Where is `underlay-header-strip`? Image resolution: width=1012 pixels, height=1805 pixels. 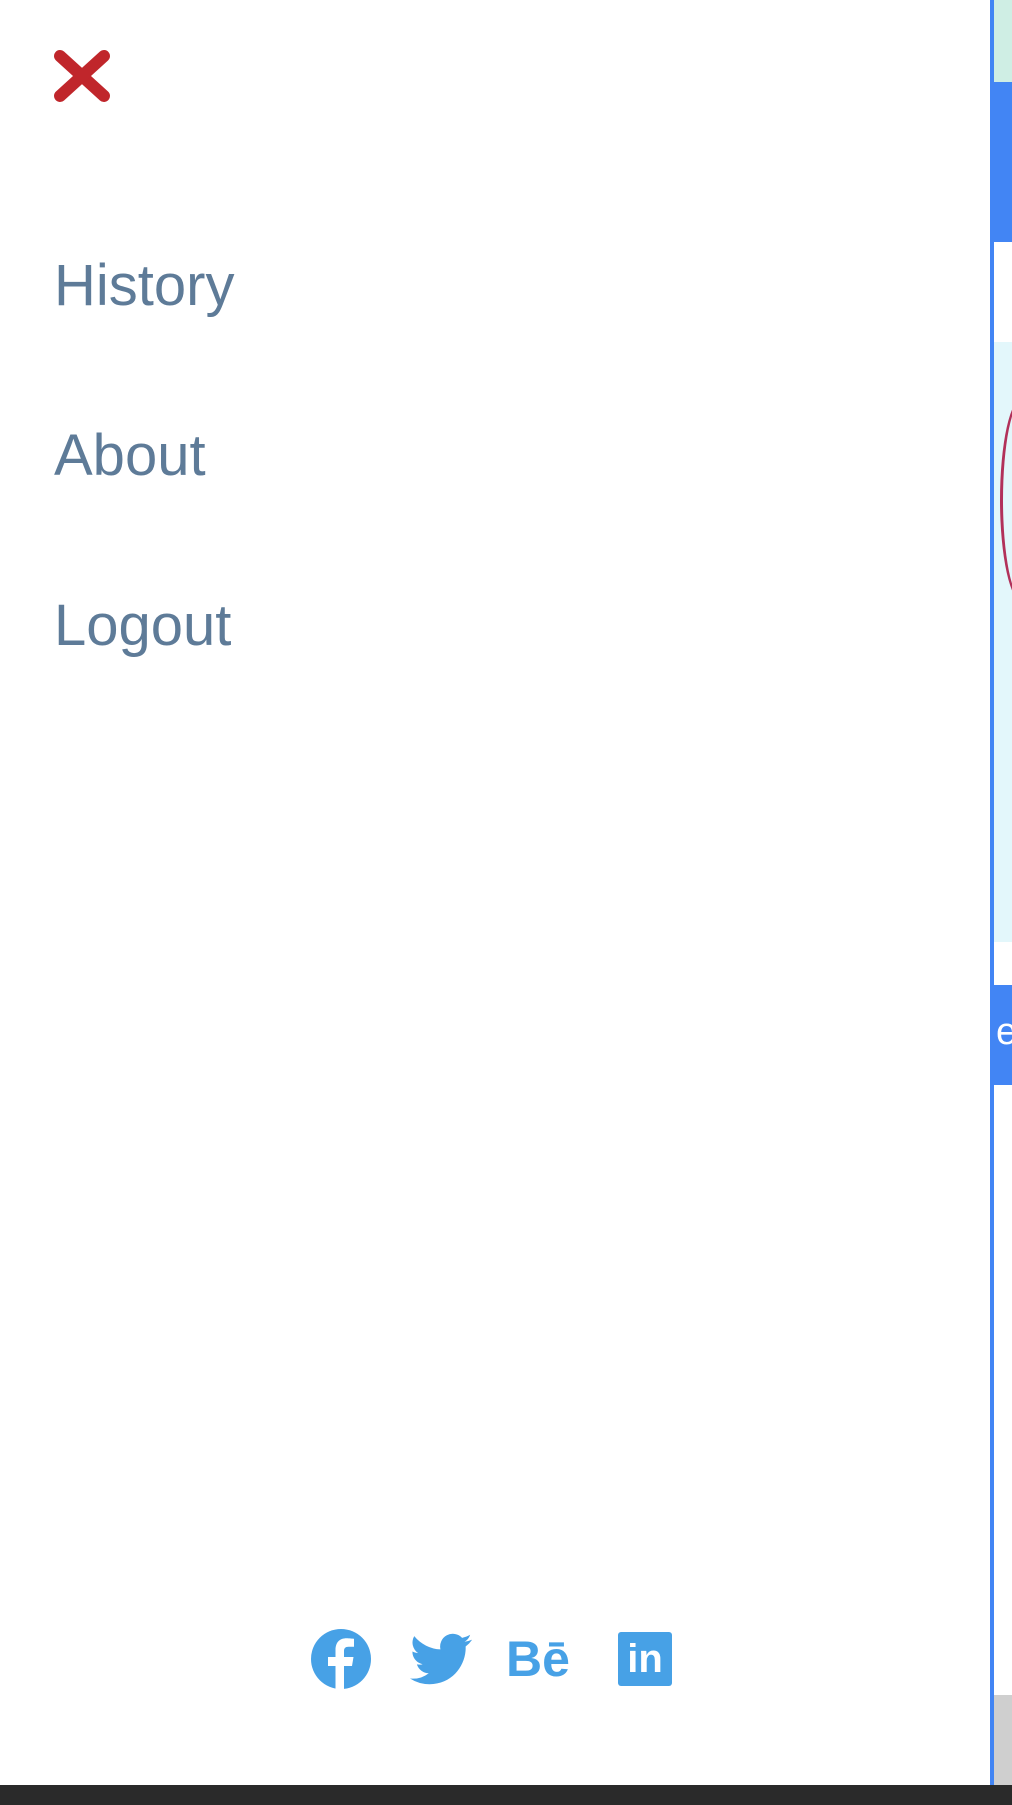
underlay-header-strip is located at coordinates (1003, 41).